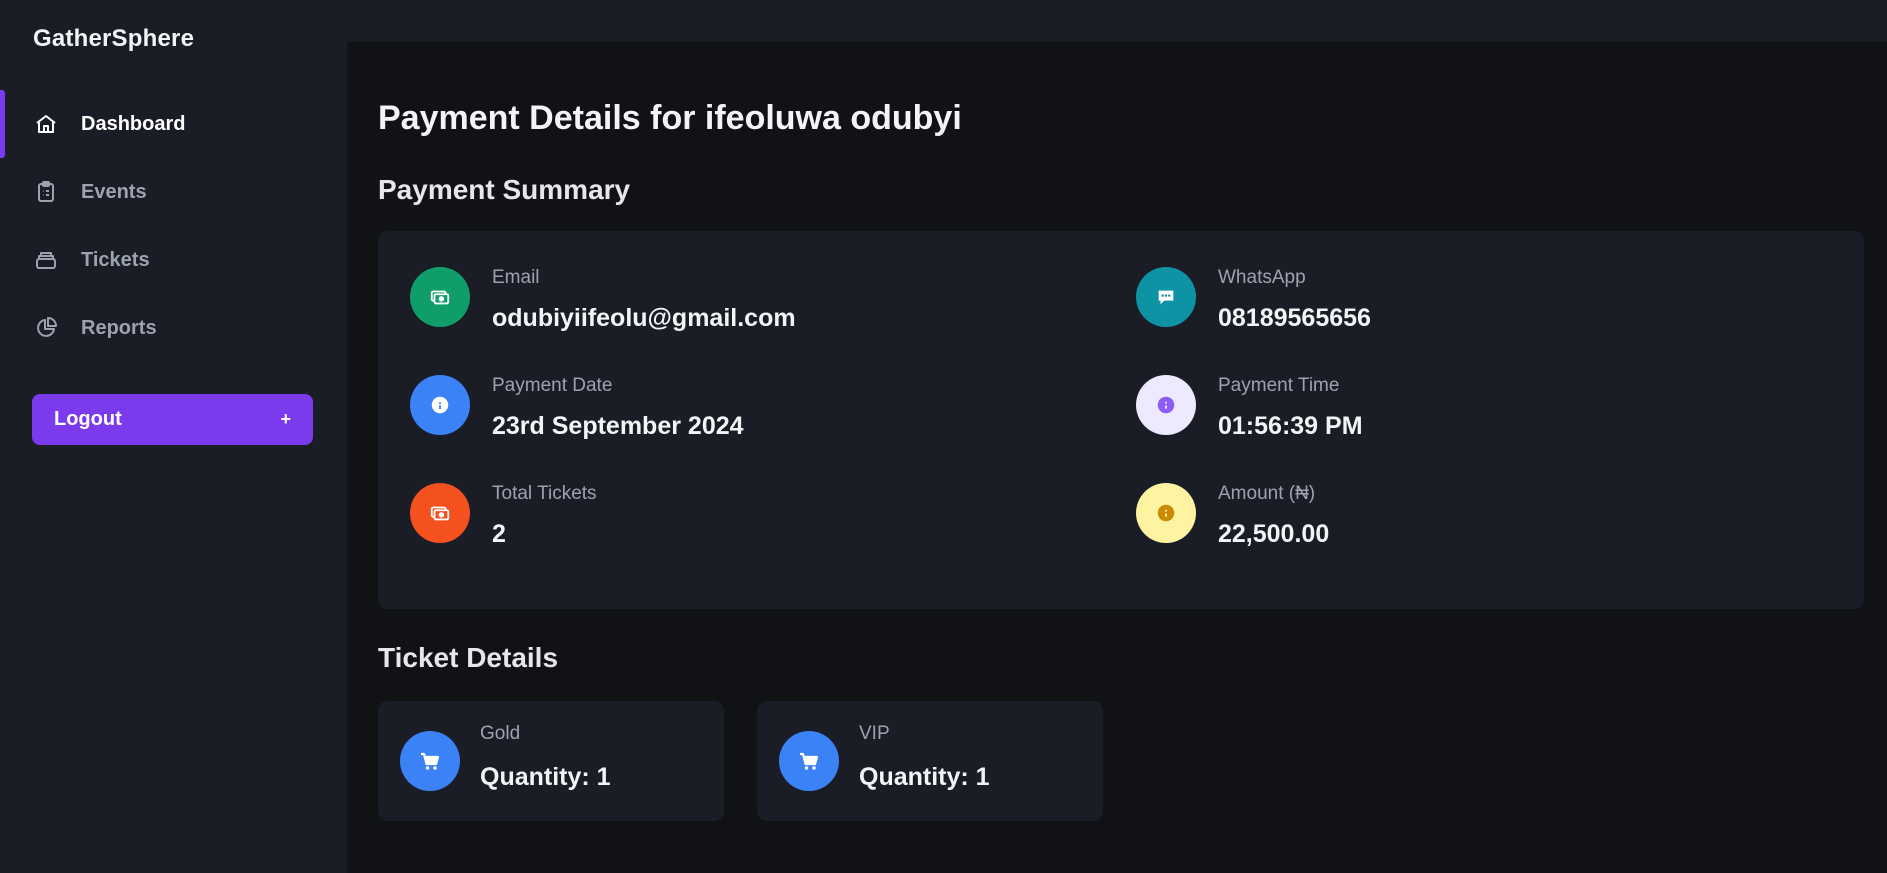  Describe the element at coordinates (173, 260) in the screenshot. I see `sidebar-item-tickets: Tickets` at that location.